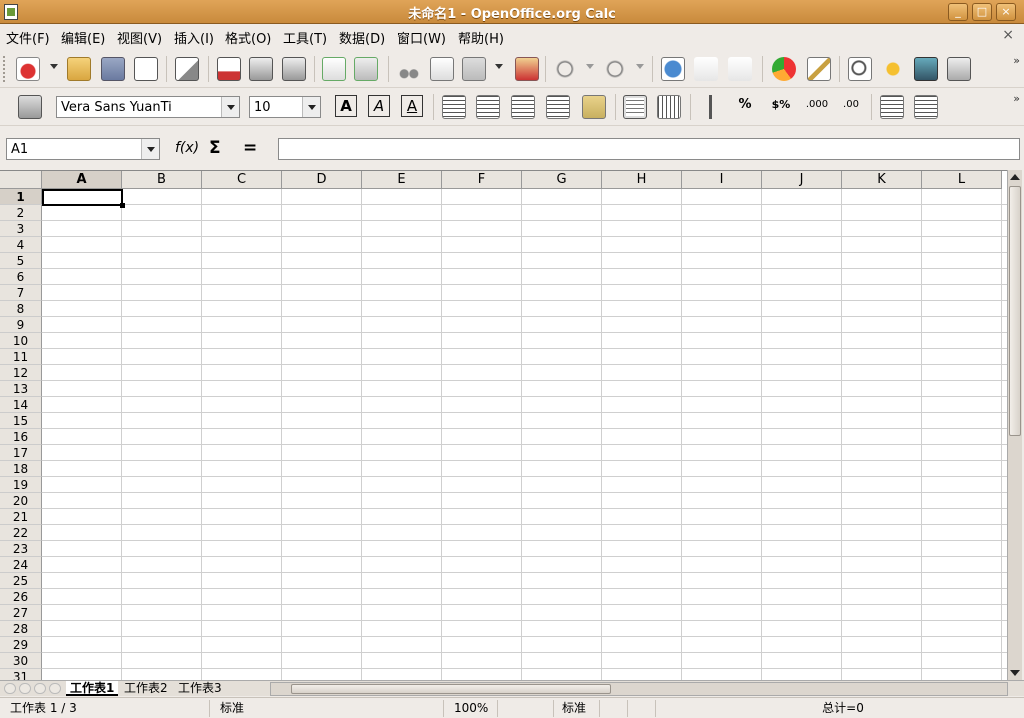  Describe the element at coordinates (21, 197) in the screenshot. I see `row-header-1: 1` at that location.